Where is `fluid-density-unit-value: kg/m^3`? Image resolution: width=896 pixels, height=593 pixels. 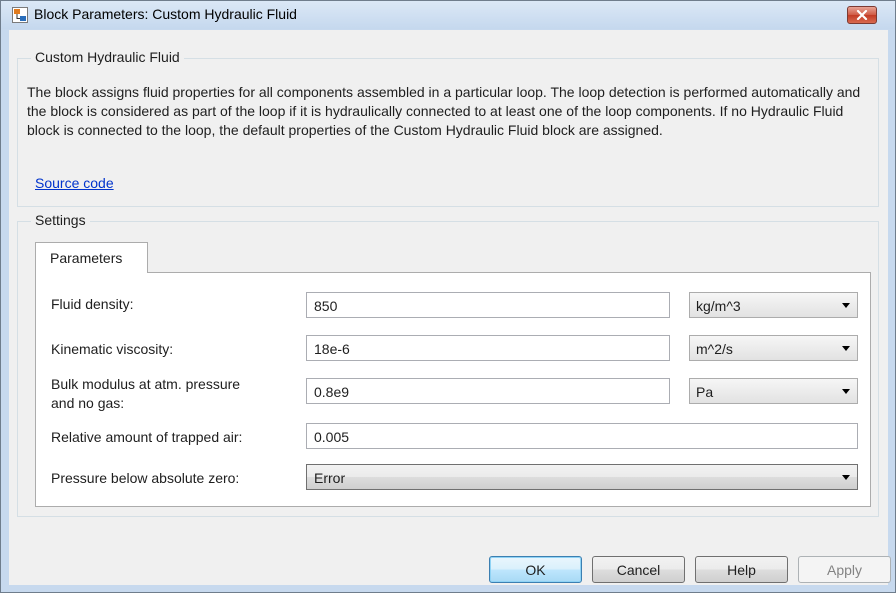
fluid-density-unit-value: kg/m^3 is located at coordinates (718, 306).